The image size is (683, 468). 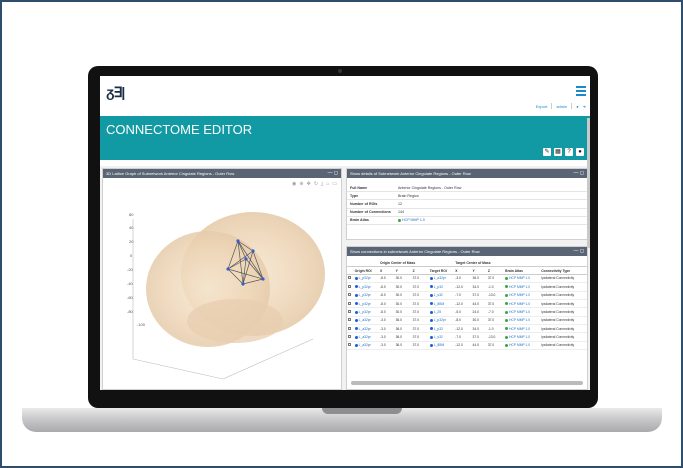 What do you see at coordinates (366, 270) in the screenshot?
I see `column-header: Origin ROI` at bounding box center [366, 270].